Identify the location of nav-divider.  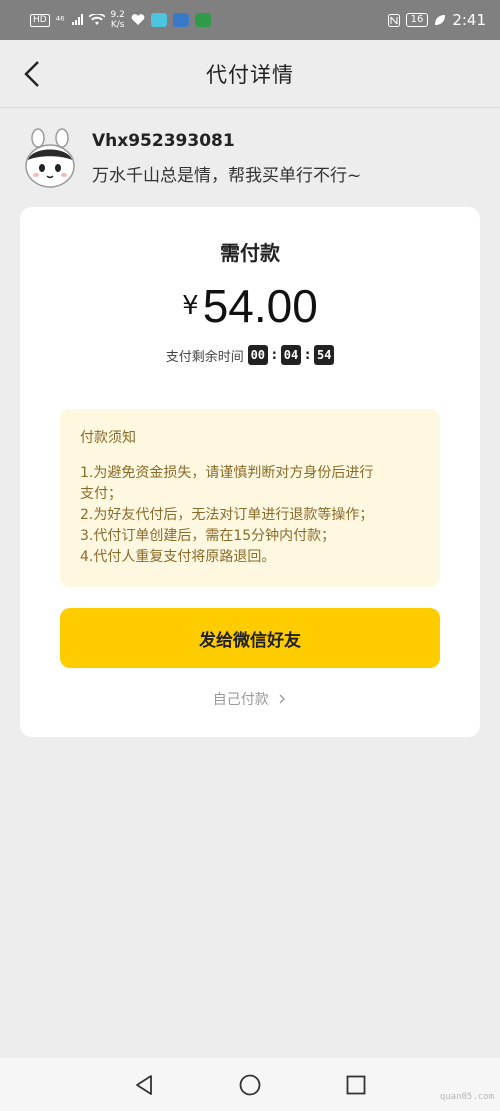
(250, 107).